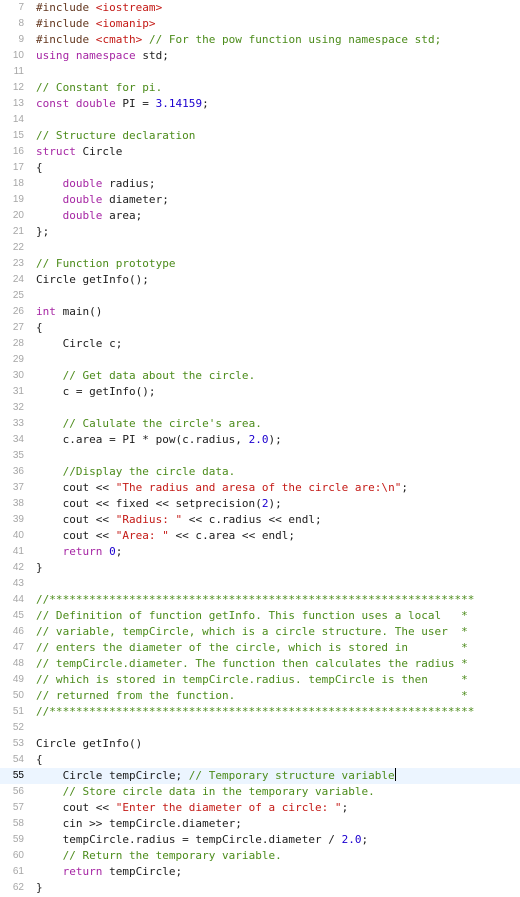 This screenshot has height=897, width=520. I want to click on code-token: cout <<, so click(76, 487).